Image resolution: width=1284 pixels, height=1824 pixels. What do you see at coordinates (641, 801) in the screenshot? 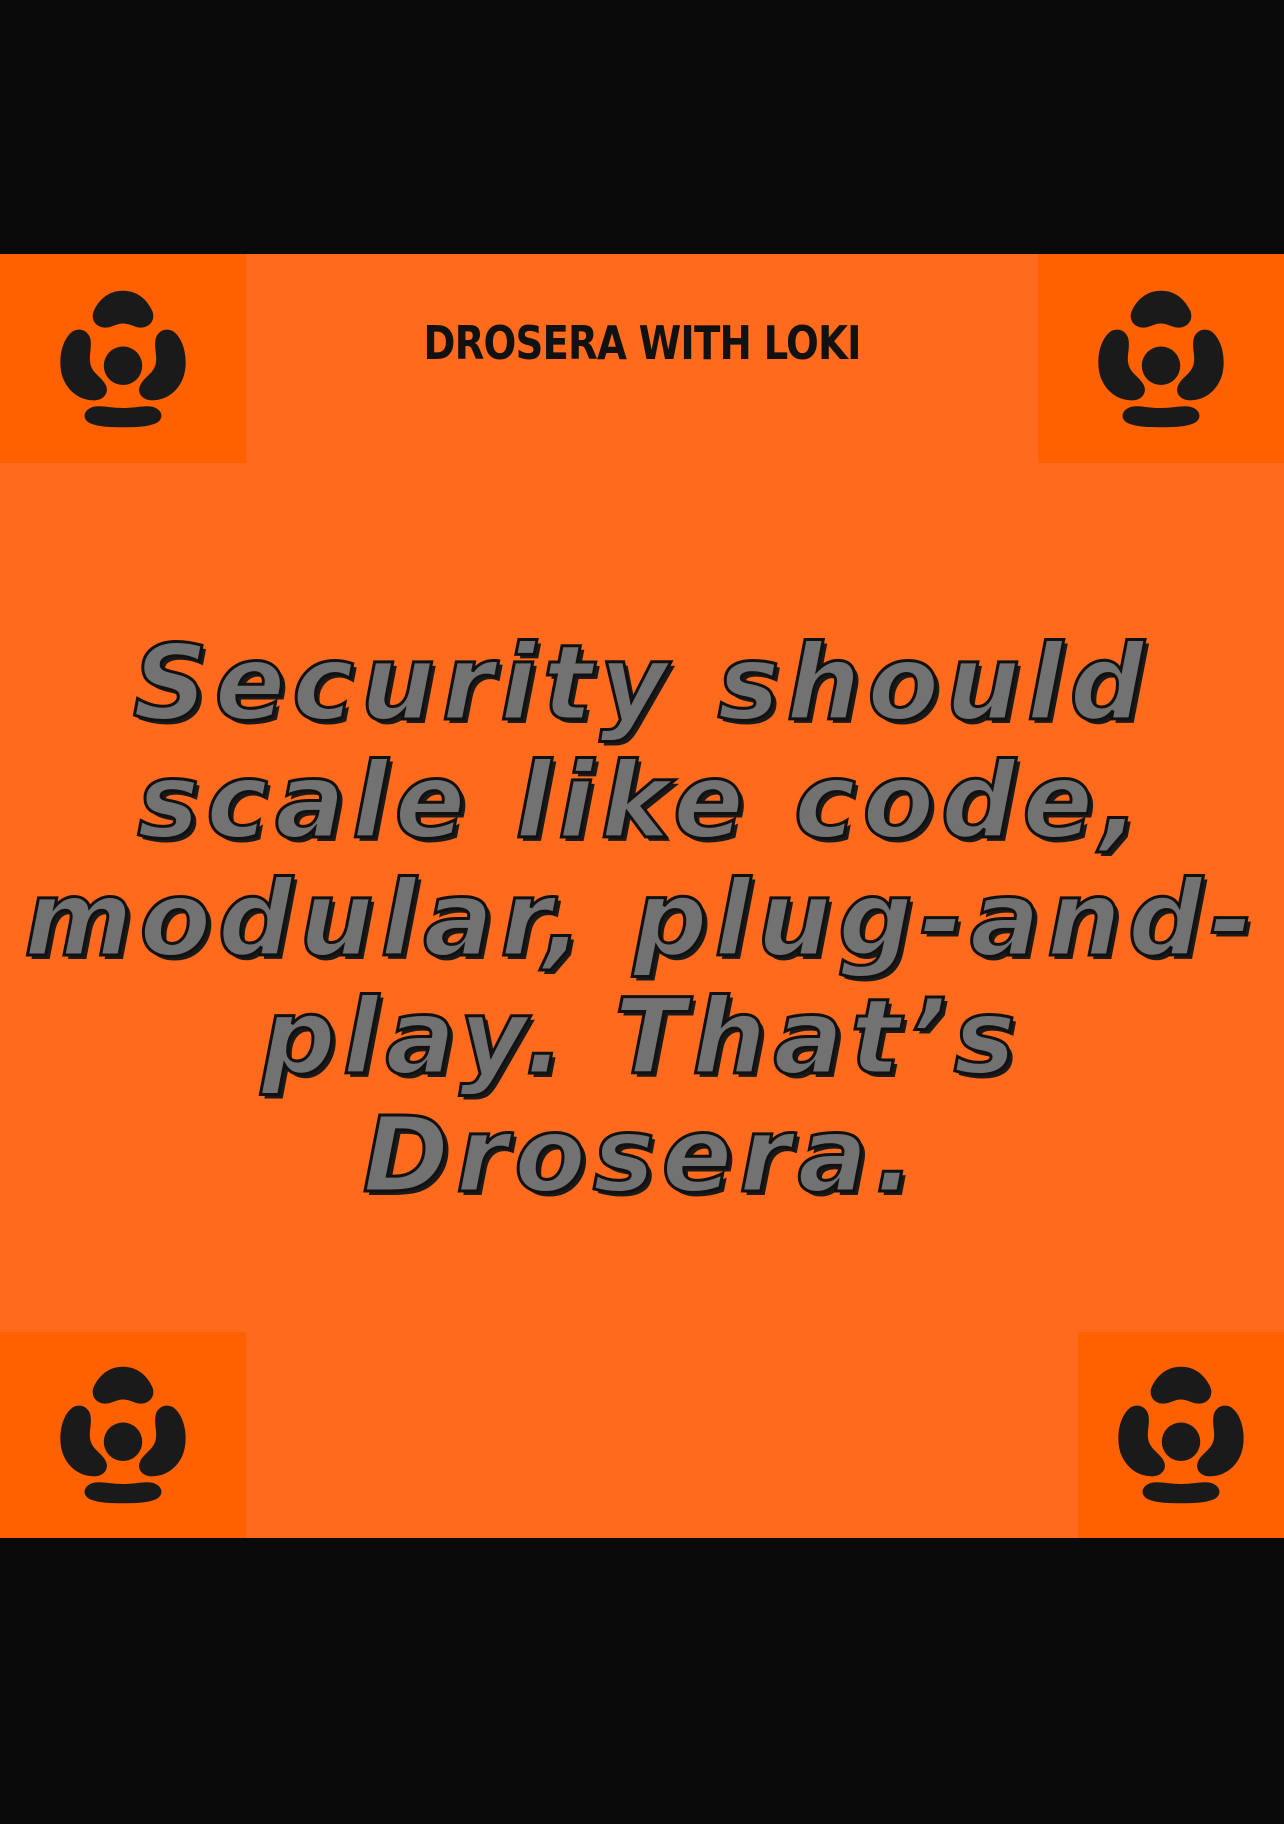
I see `quote-line: scale like code,` at bounding box center [641, 801].